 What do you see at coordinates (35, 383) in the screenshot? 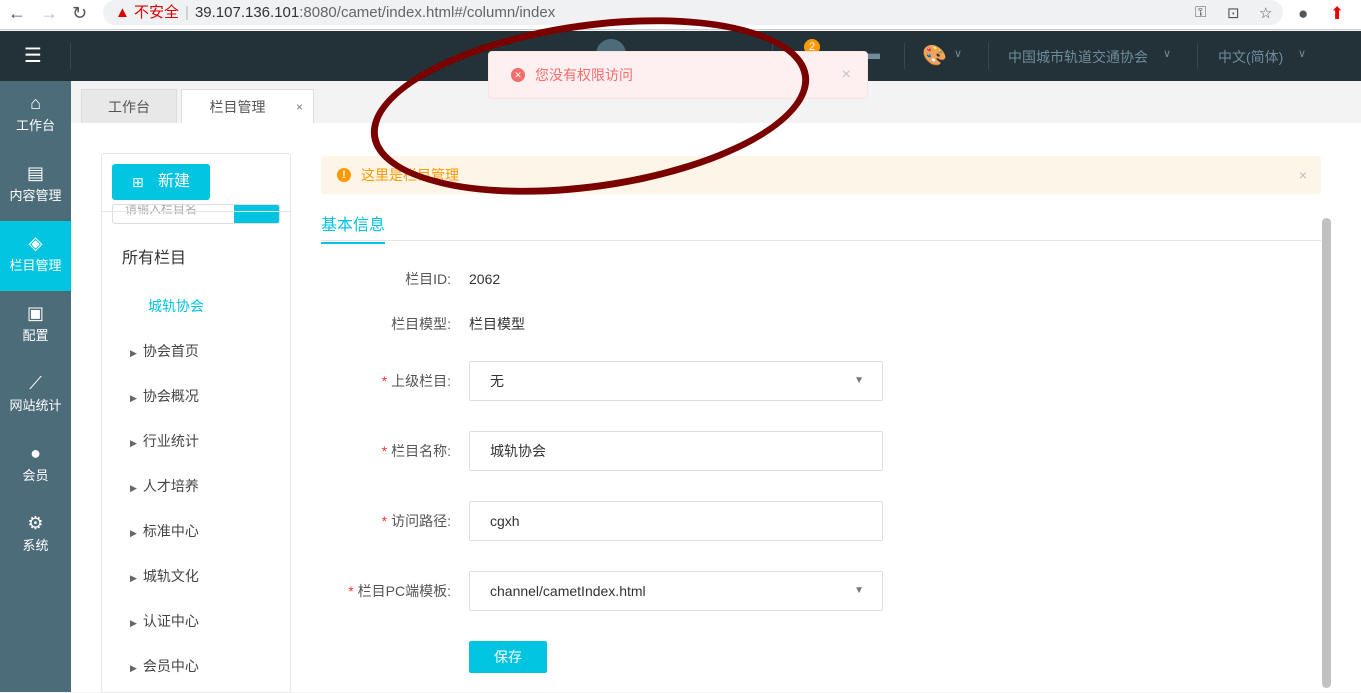
I see `chart-icon: ⟋` at bounding box center [35, 383].